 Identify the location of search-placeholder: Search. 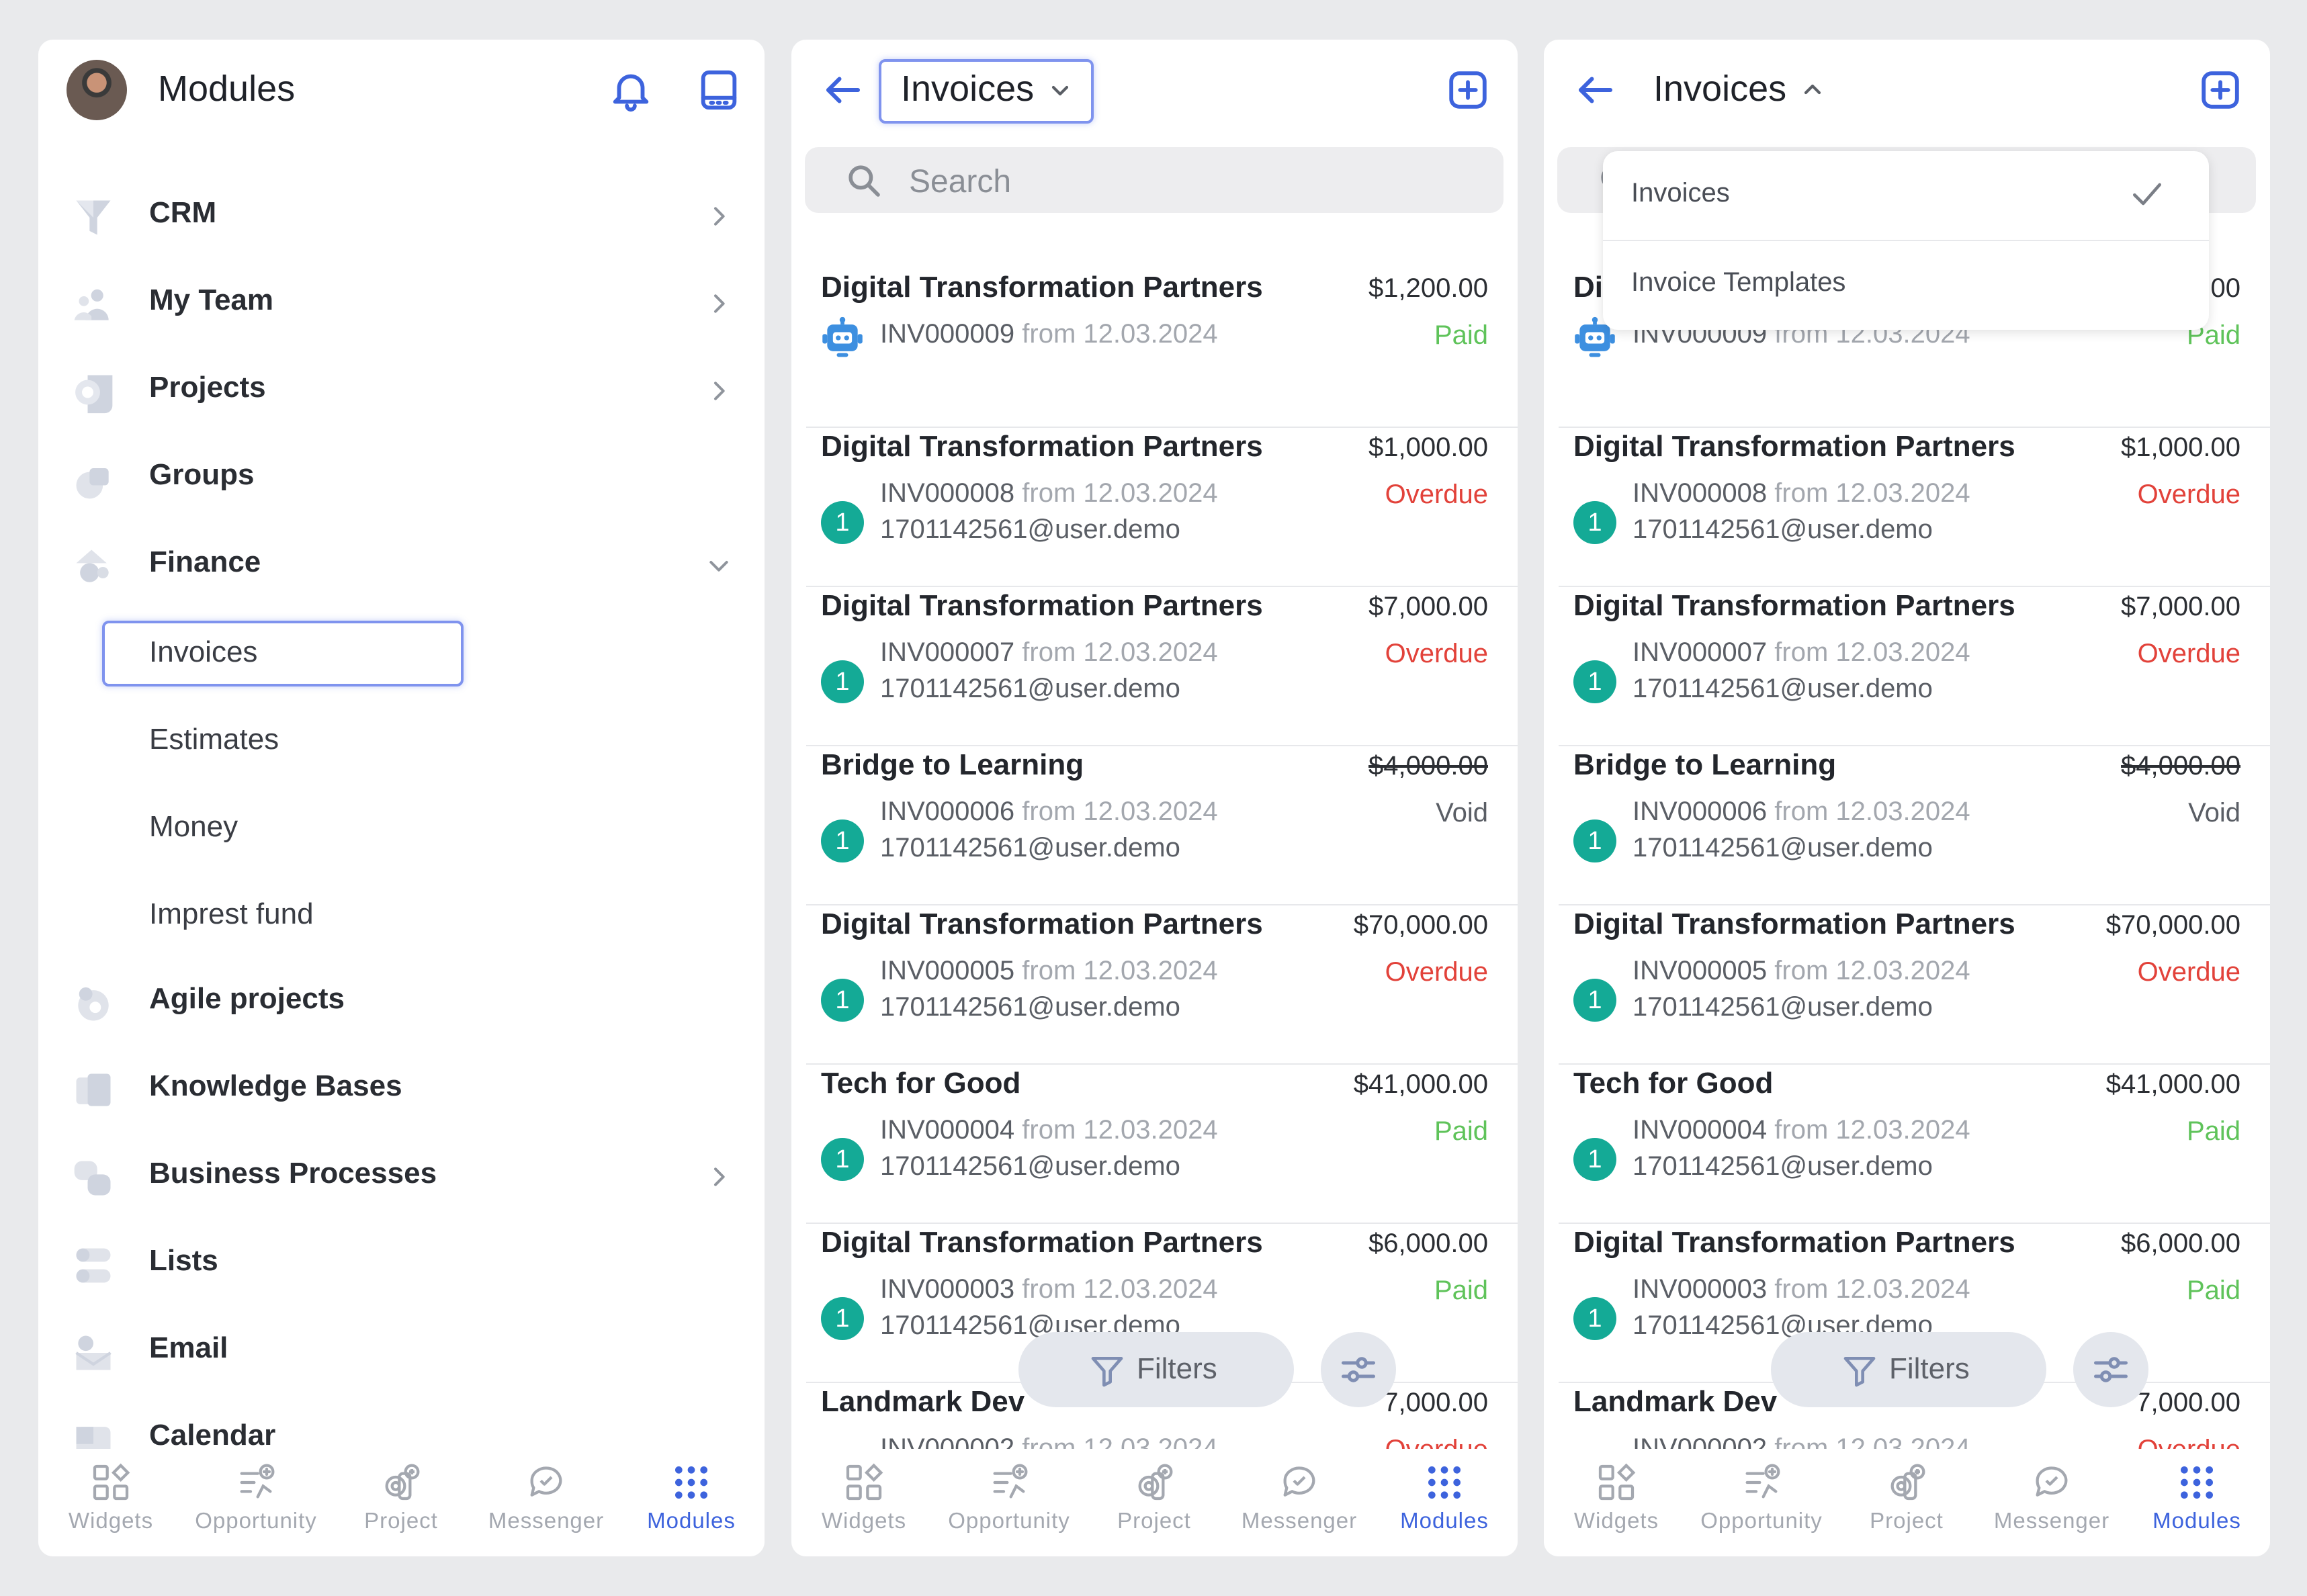
(961, 182).